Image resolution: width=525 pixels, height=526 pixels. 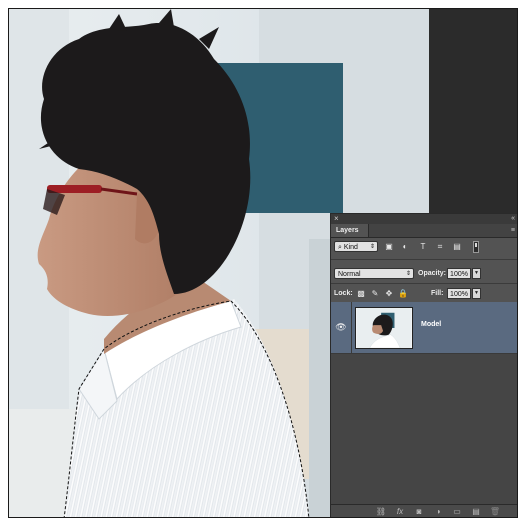 What do you see at coordinates (350, 230) in the screenshot?
I see `tab-layers: Layers` at bounding box center [350, 230].